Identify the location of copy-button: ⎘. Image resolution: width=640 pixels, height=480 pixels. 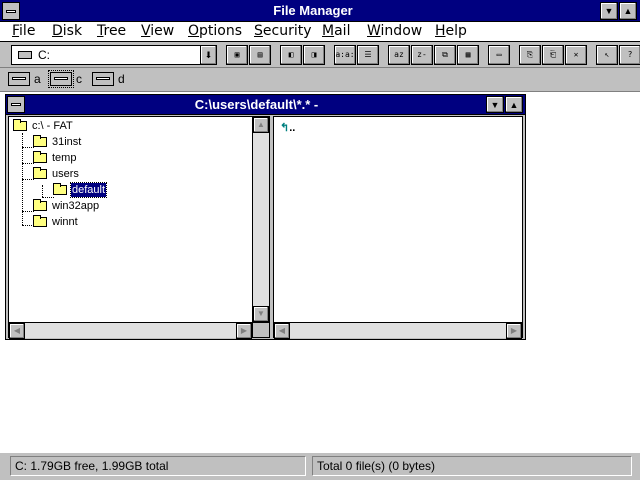
(530, 55).